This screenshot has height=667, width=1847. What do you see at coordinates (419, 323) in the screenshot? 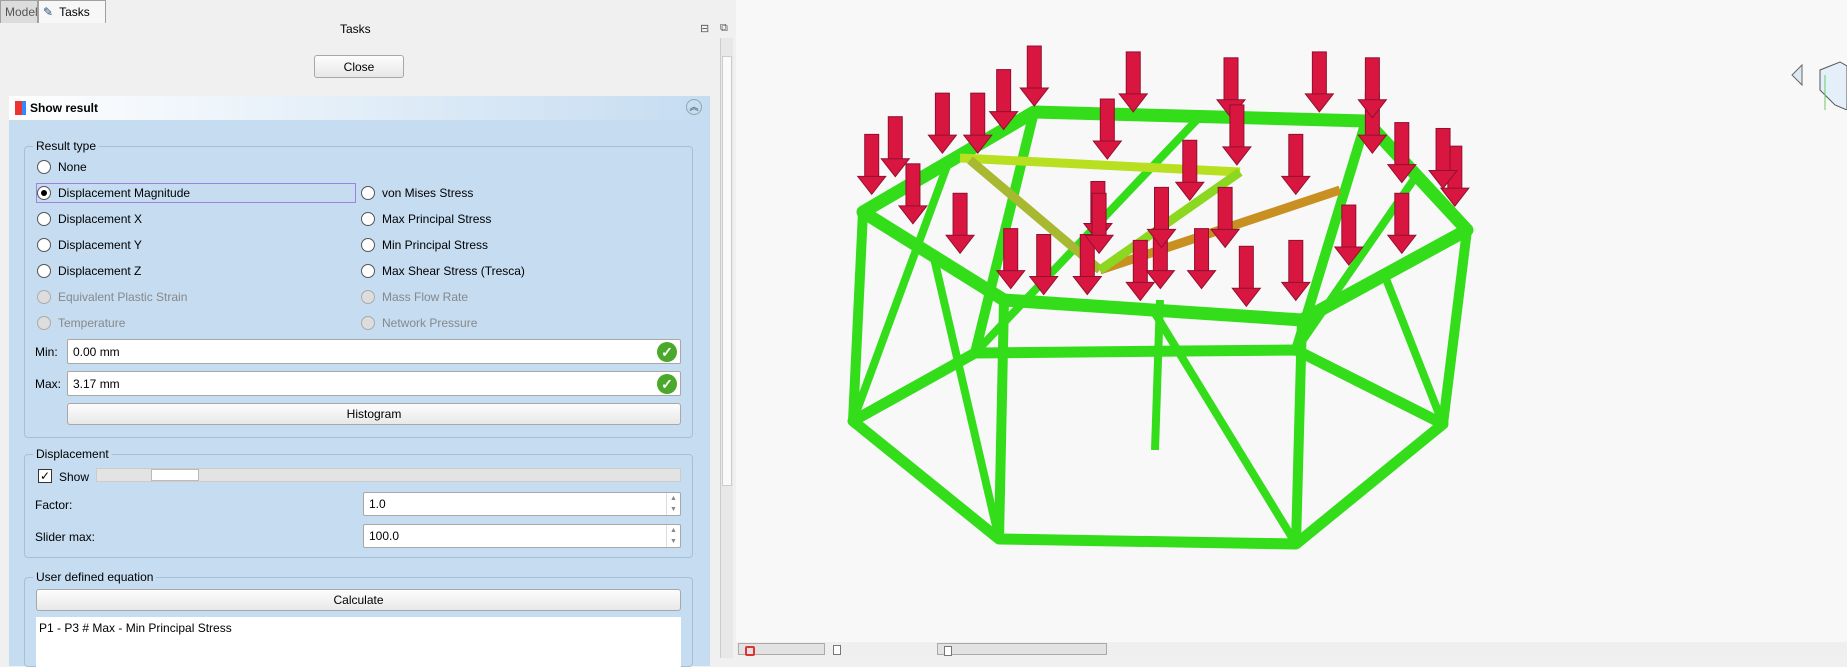
I see `radio-result-type: Network Pressure` at bounding box center [419, 323].